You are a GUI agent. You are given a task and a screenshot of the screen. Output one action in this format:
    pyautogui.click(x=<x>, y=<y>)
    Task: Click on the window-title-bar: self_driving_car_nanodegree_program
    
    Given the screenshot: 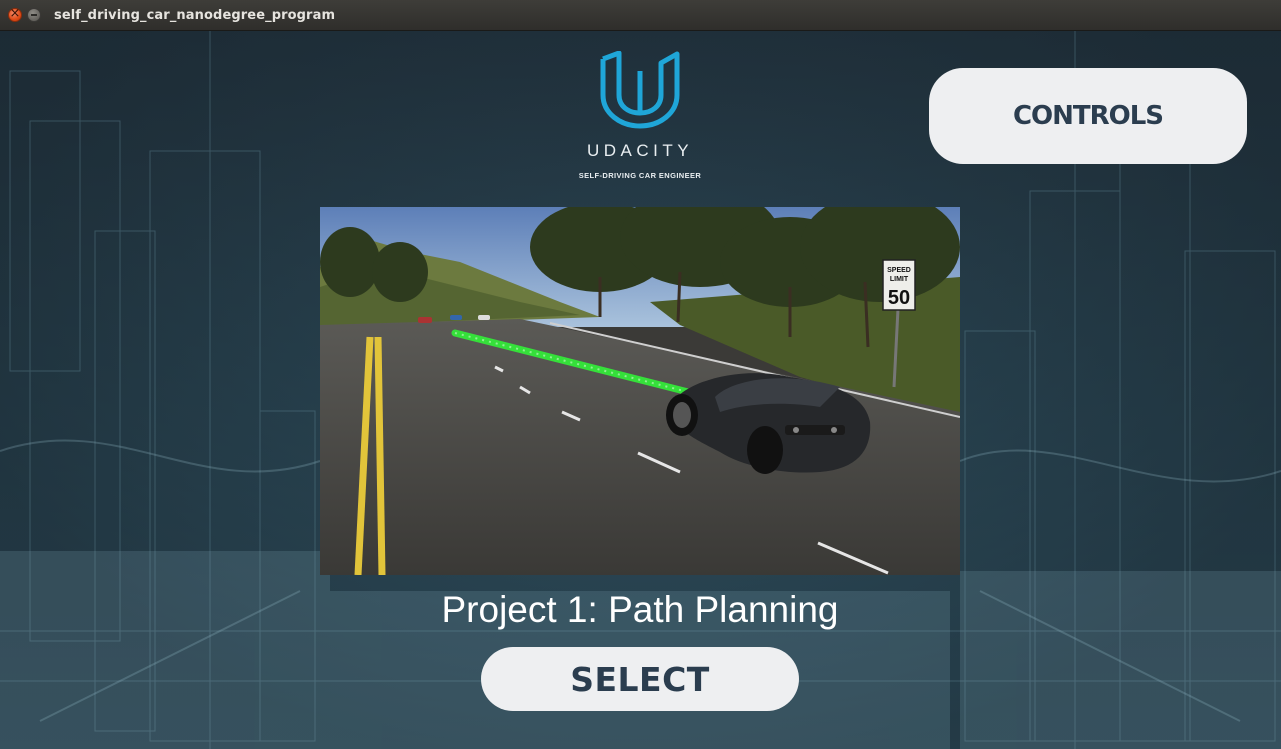 What is the action you would take?
    pyautogui.click(x=640, y=15)
    